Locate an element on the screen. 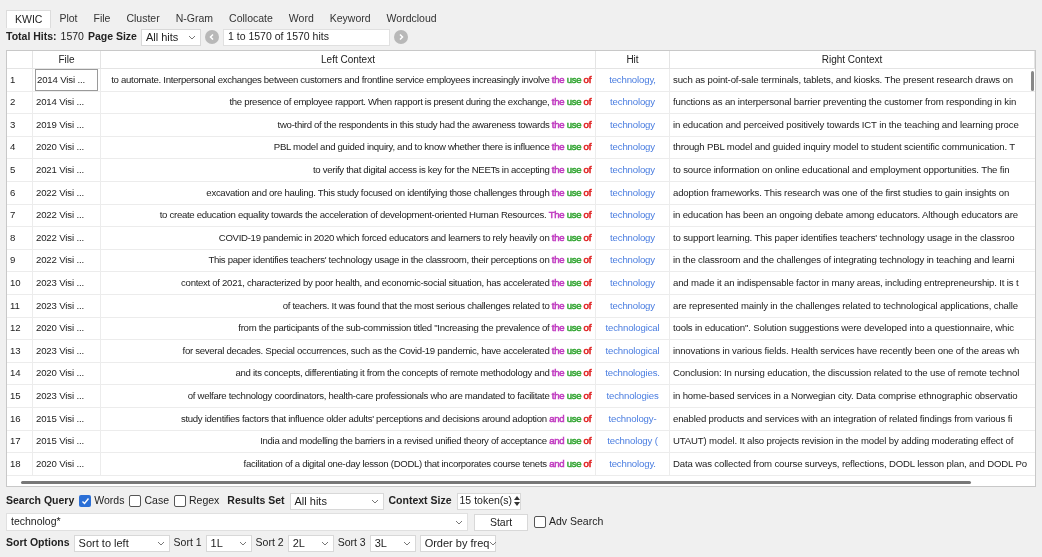  tab: KWIC is located at coordinates (29, 19).